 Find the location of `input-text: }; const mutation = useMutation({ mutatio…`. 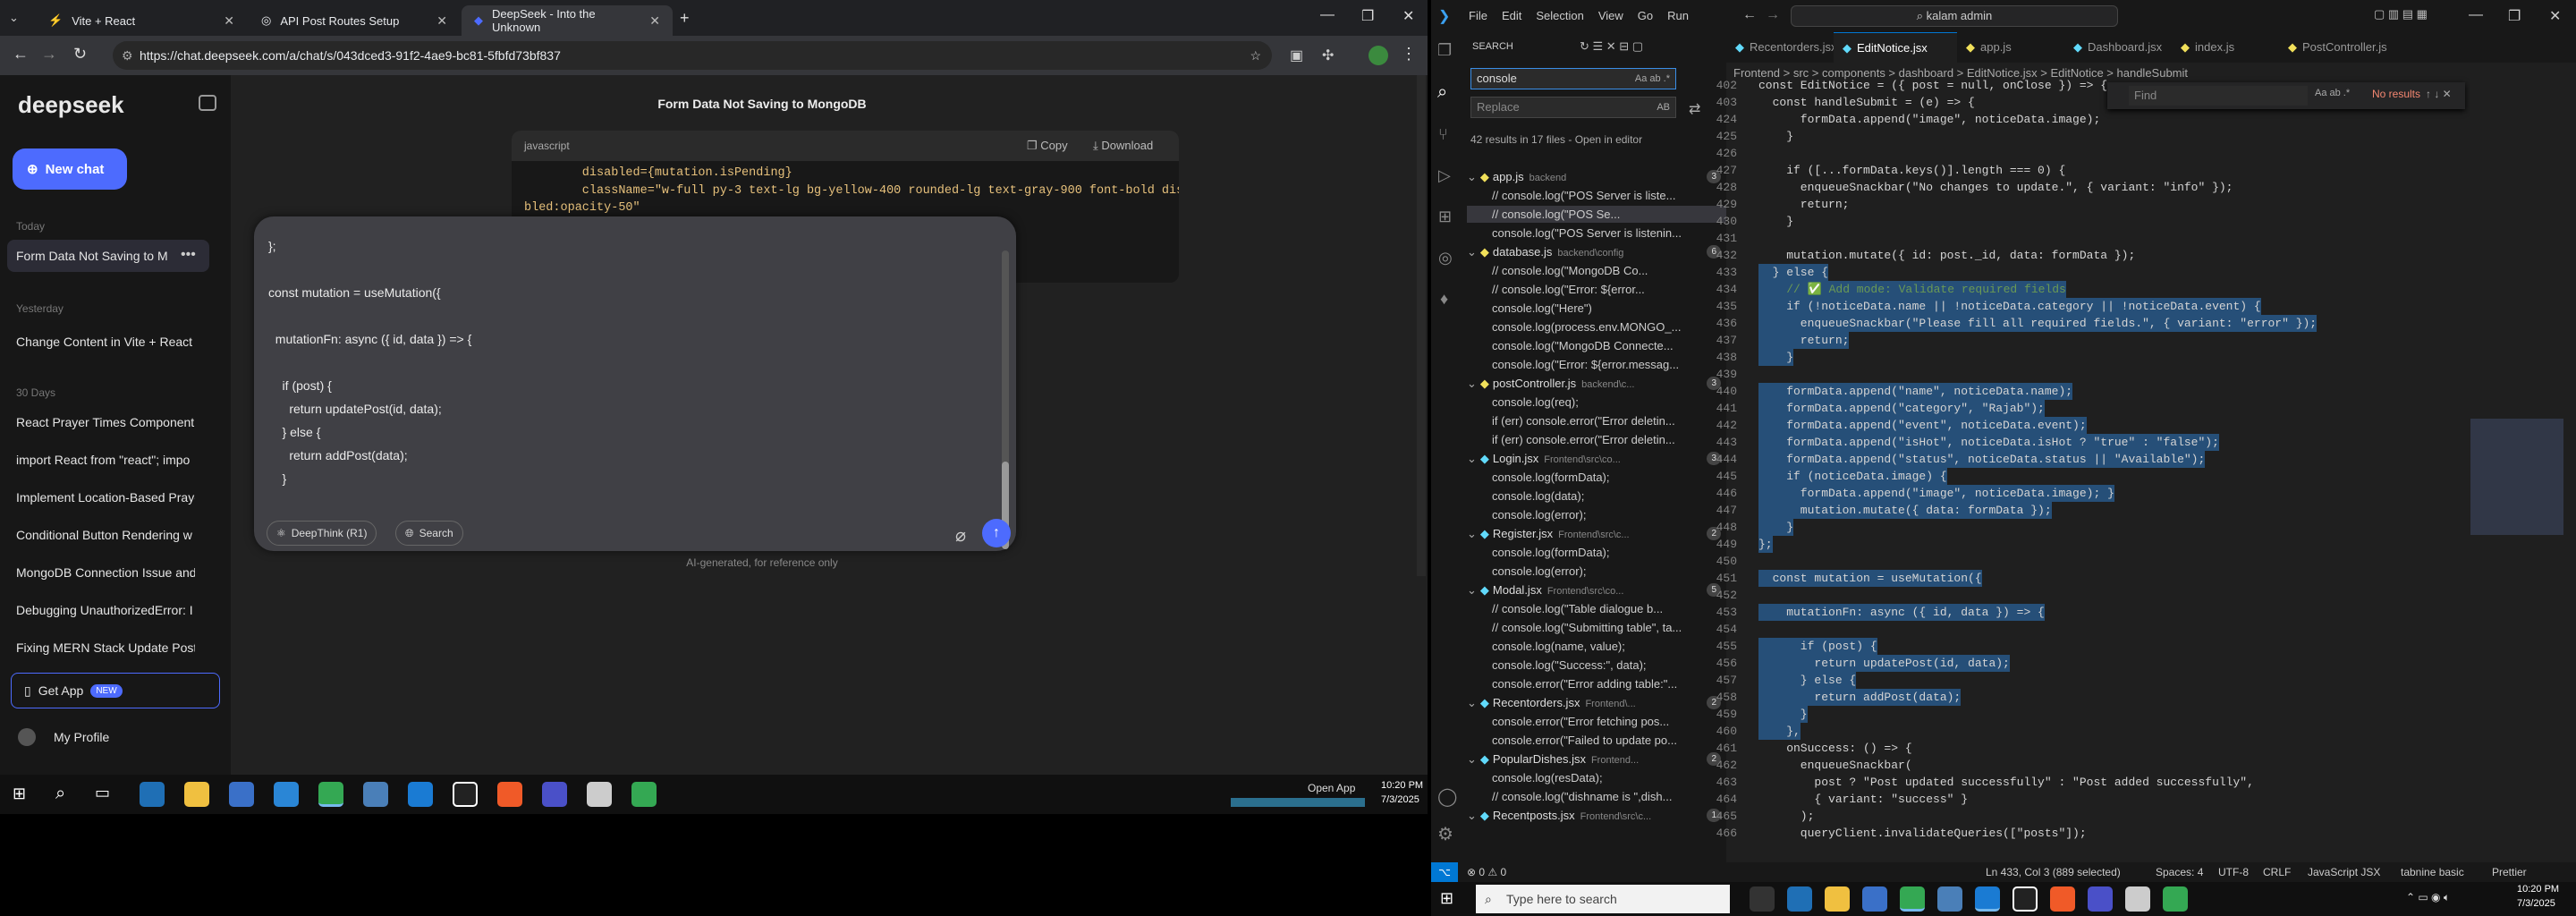

input-text: }; const mutation = useMutation({ mutatio… is located at coordinates (626, 362).